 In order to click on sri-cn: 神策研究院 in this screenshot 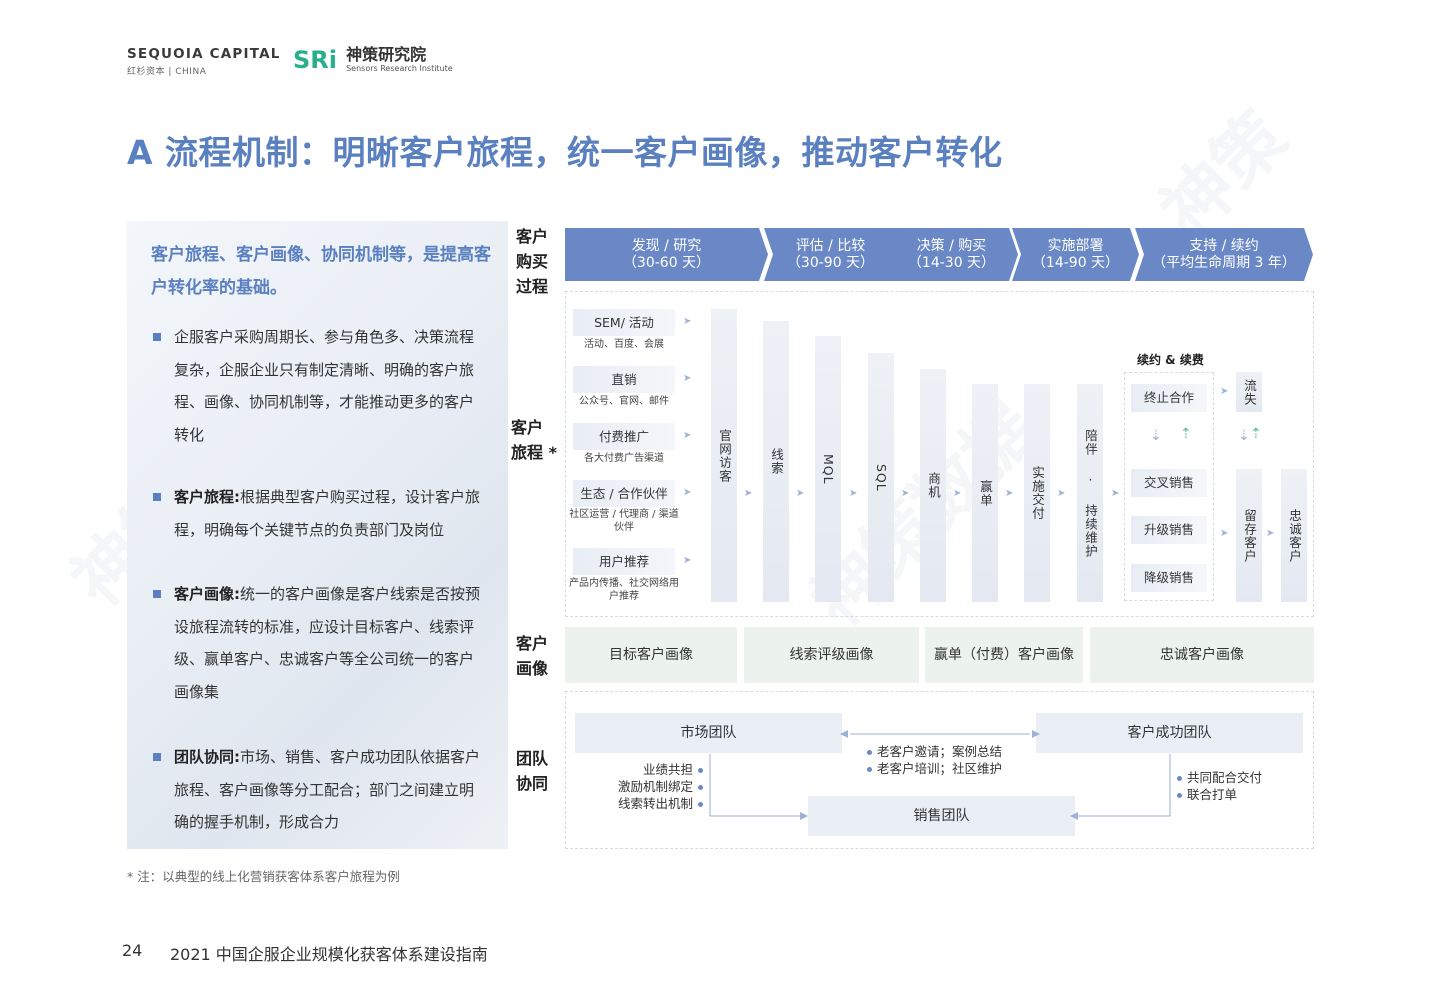, I will do `click(386, 54)`.